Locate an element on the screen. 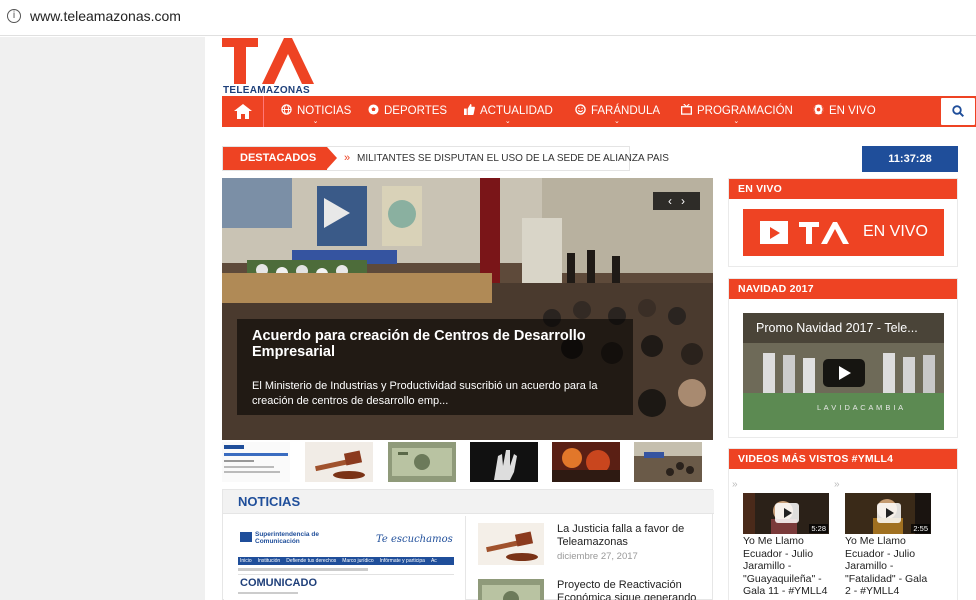 The height and width of the screenshot is (600, 976). org-nav-item: Infórmate y participa is located at coordinates (402, 561).